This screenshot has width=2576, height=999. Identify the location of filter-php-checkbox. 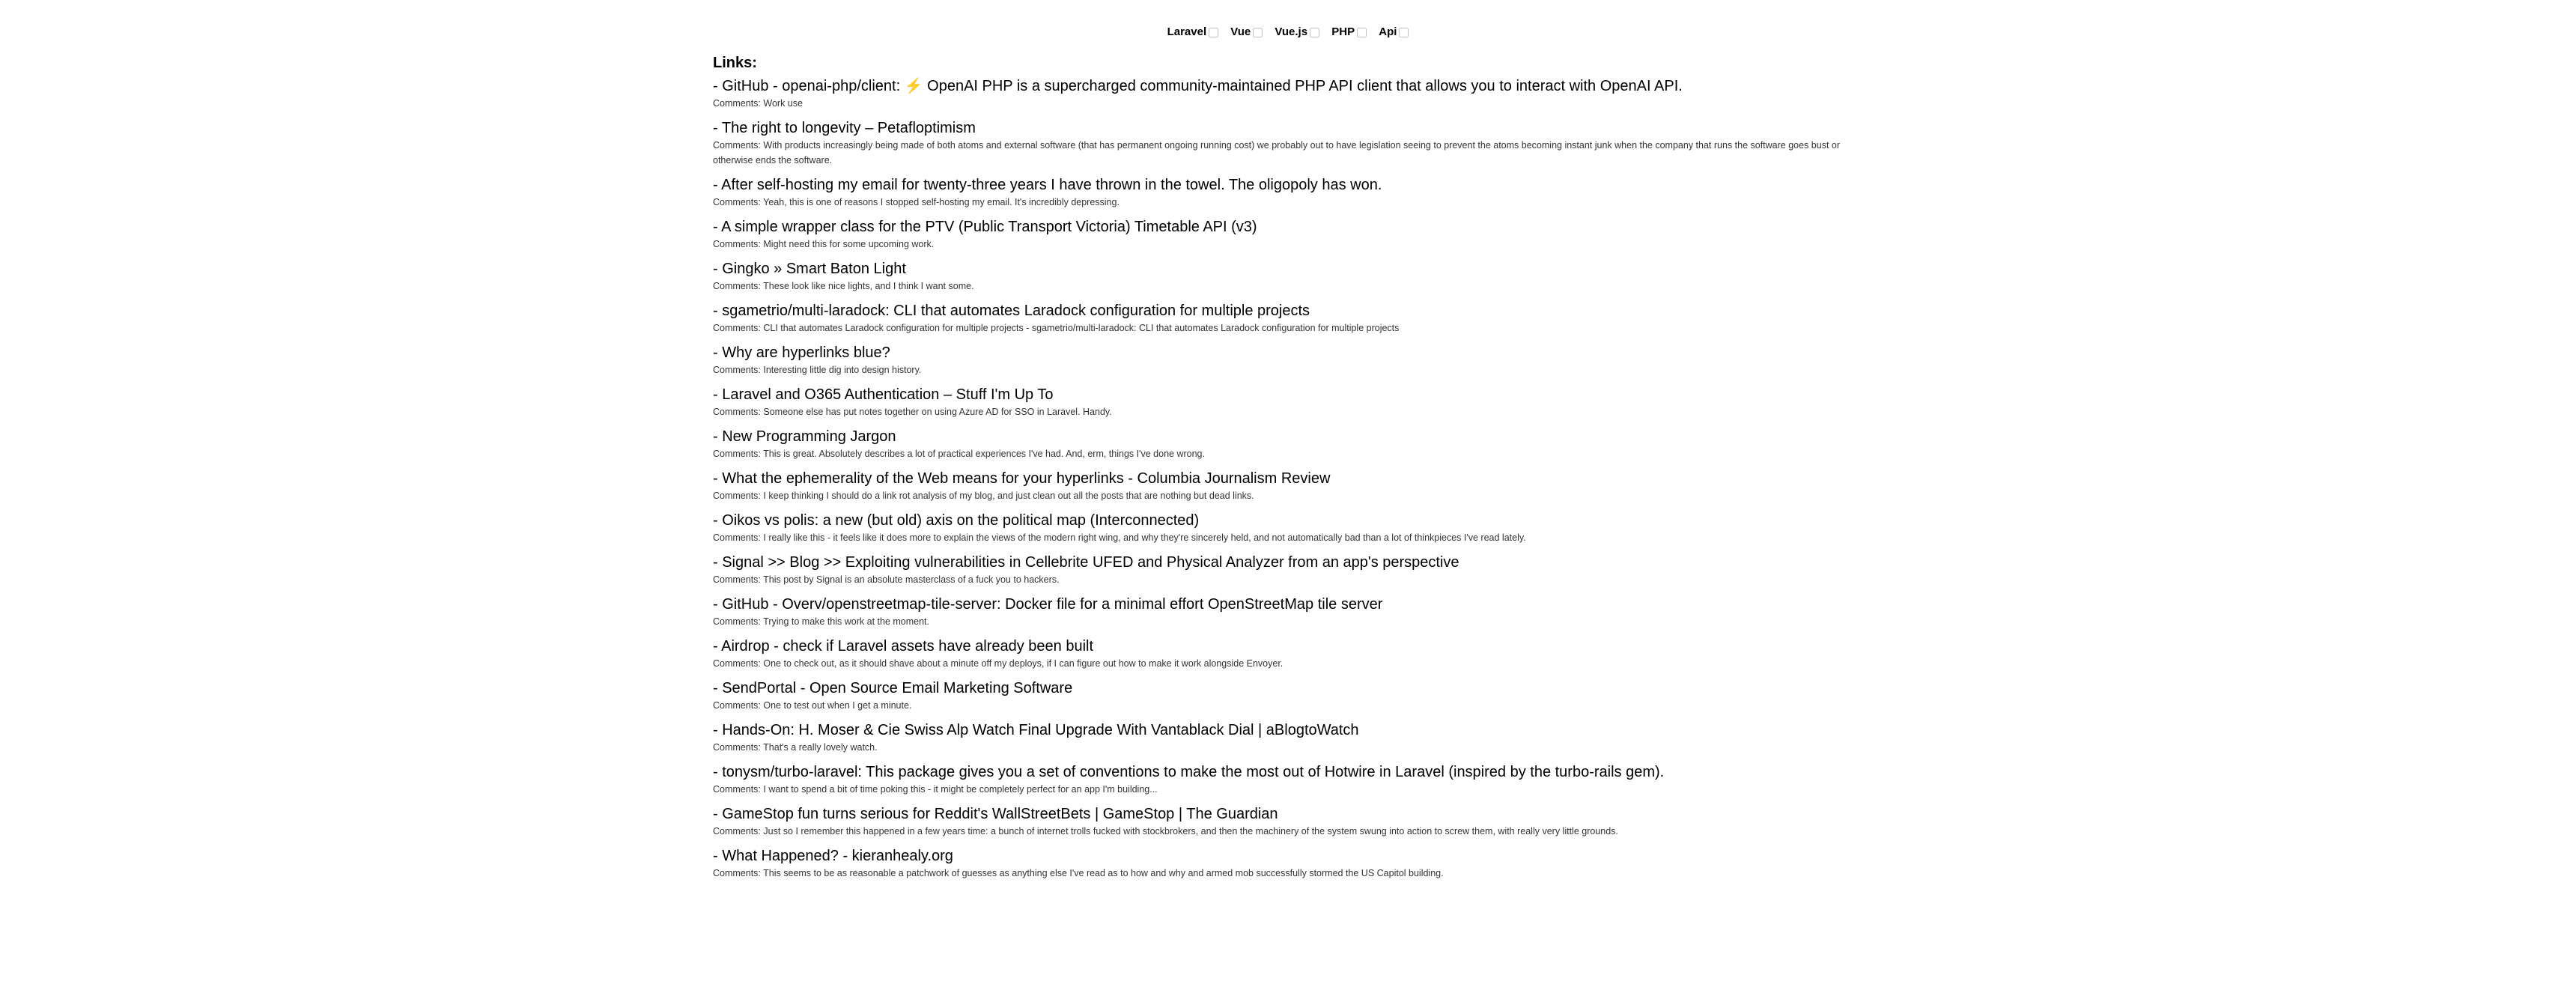
(1362, 32).